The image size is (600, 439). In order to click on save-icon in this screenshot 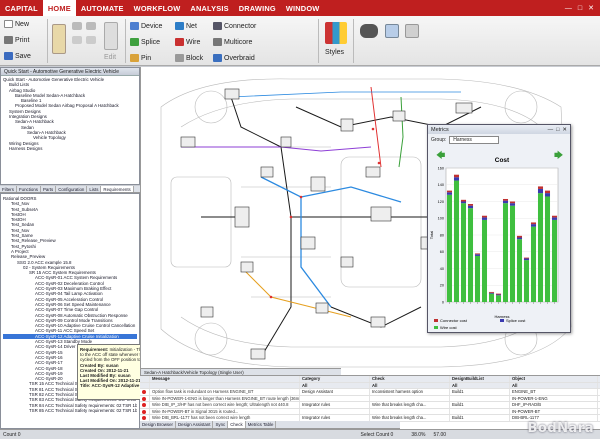, I will do `click(8, 56)`.